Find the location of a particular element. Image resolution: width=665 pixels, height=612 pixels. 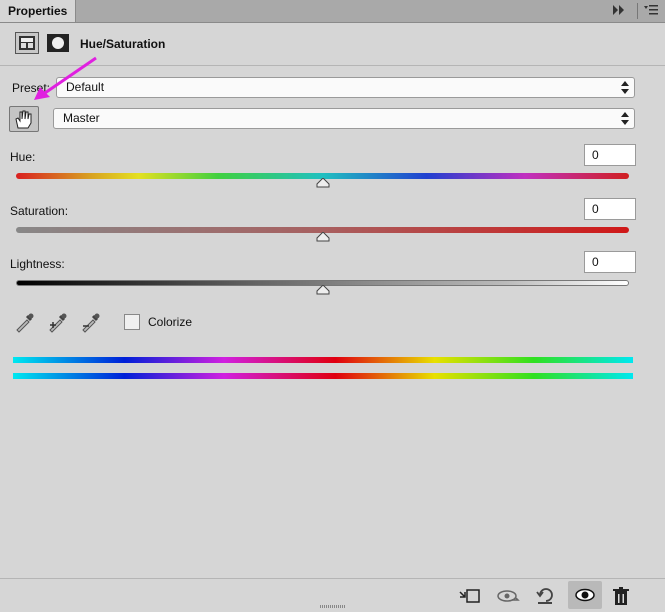

hand-icon is located at coordinates (23, 119).